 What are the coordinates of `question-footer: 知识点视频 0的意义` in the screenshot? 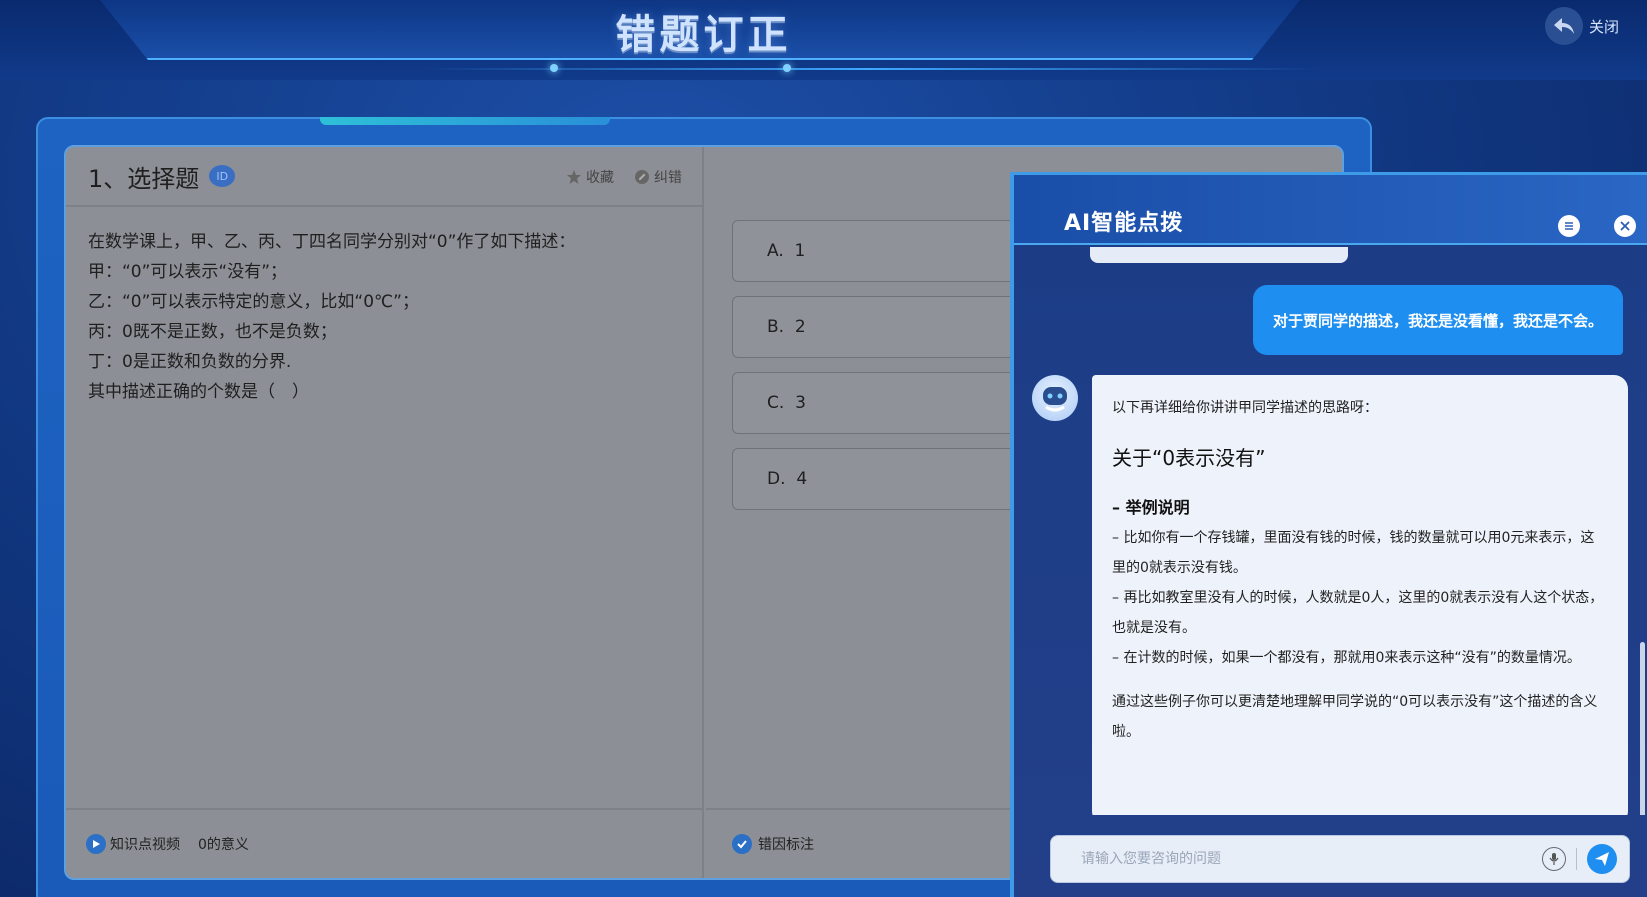 It's located at (384, 843).